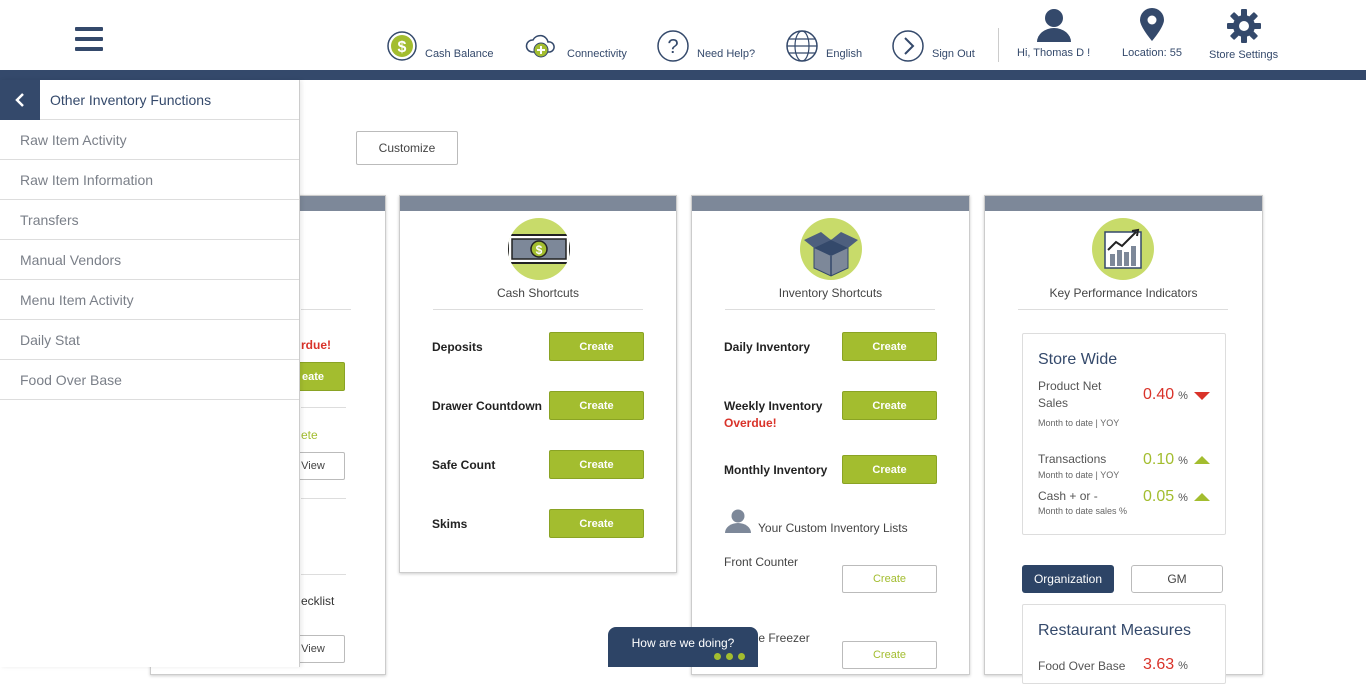 The image size is (1366, 684). Describe the element at coordinates (149, 180) in the screenshot. I see `sidebar-item-raw-item-information: Raw Item Information` at that location.